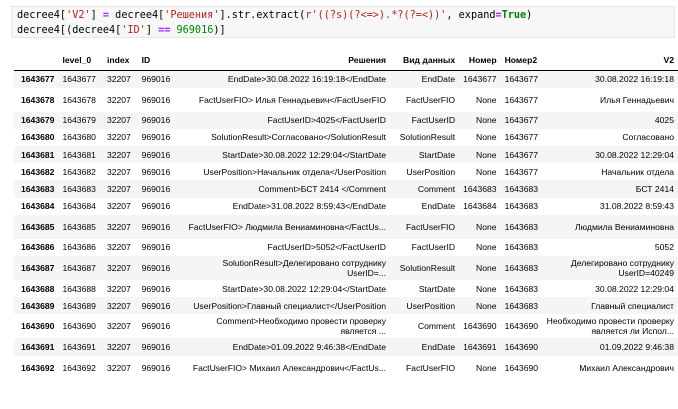 Image resolution: width=678 pixels, height=409 pixels. I want to click on row-index: 1643690, so click(38, 326).